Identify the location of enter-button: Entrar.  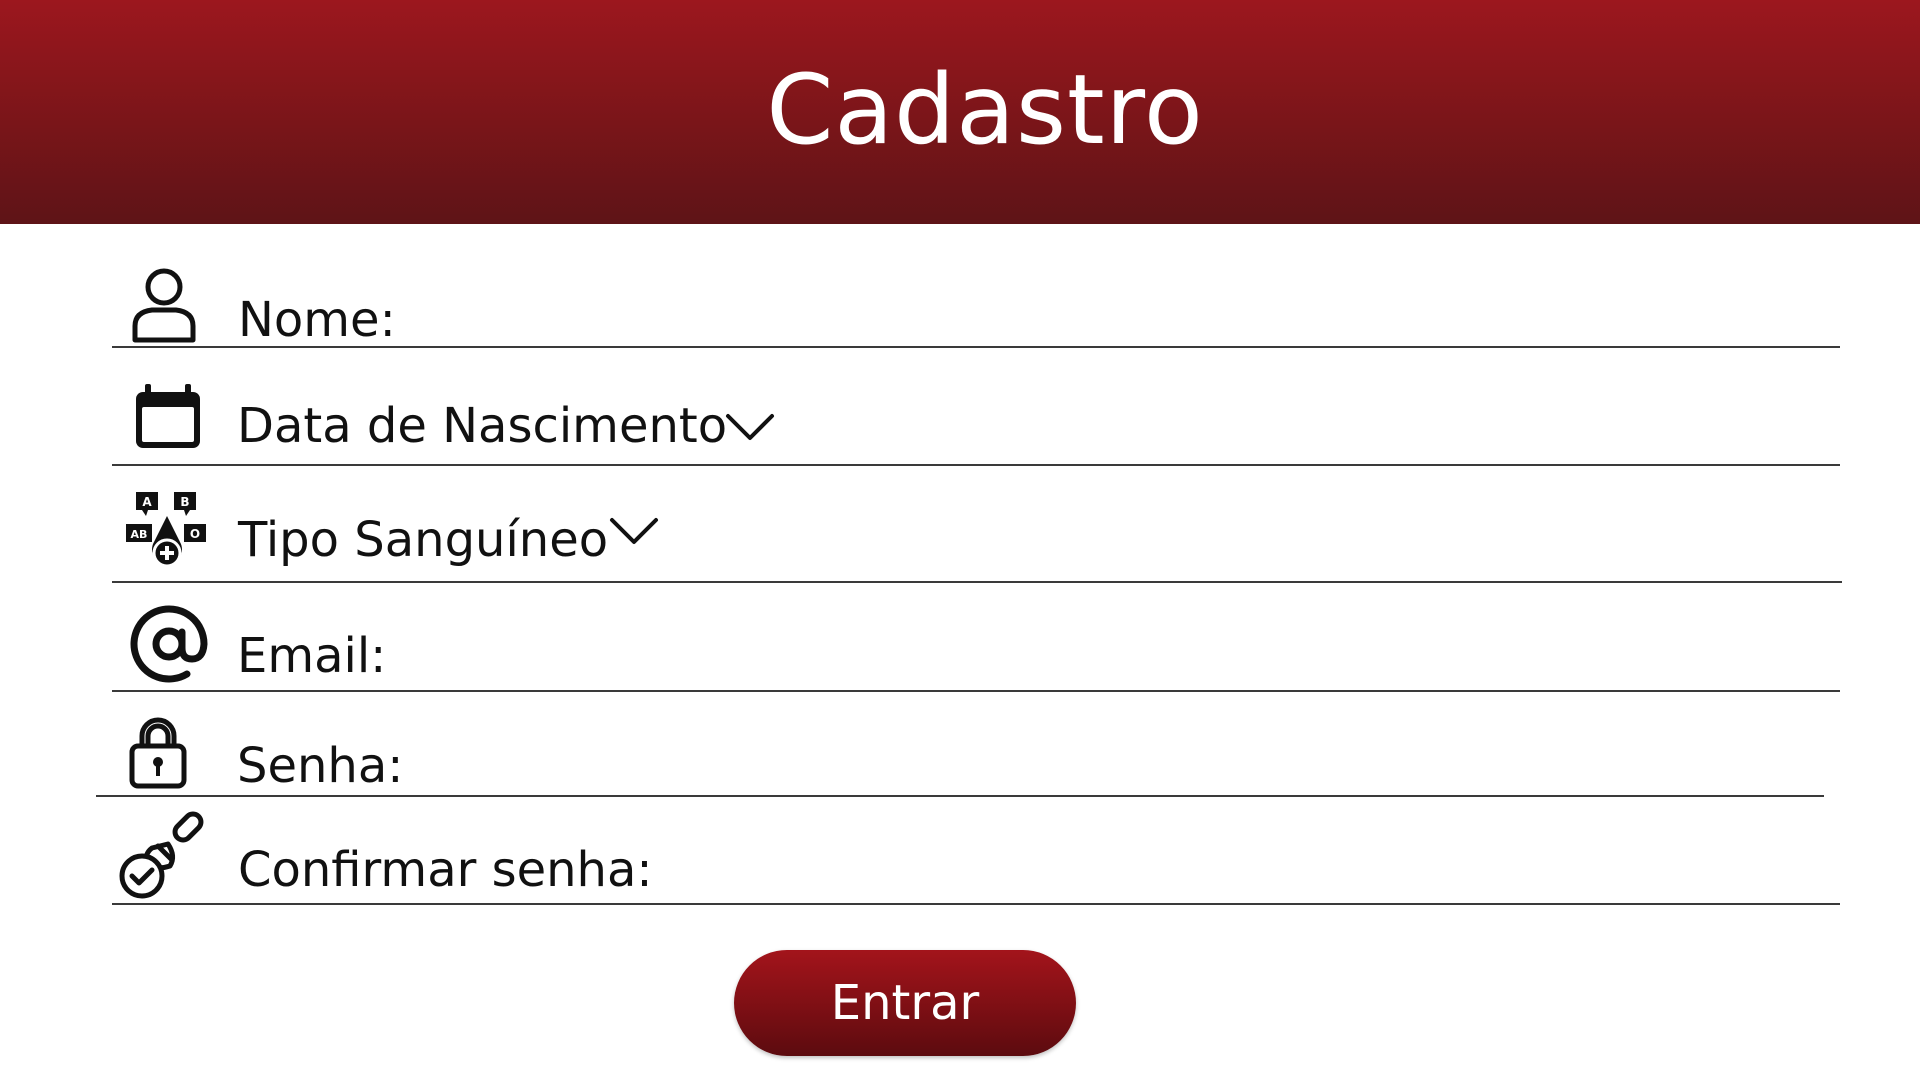
(905, 1003).